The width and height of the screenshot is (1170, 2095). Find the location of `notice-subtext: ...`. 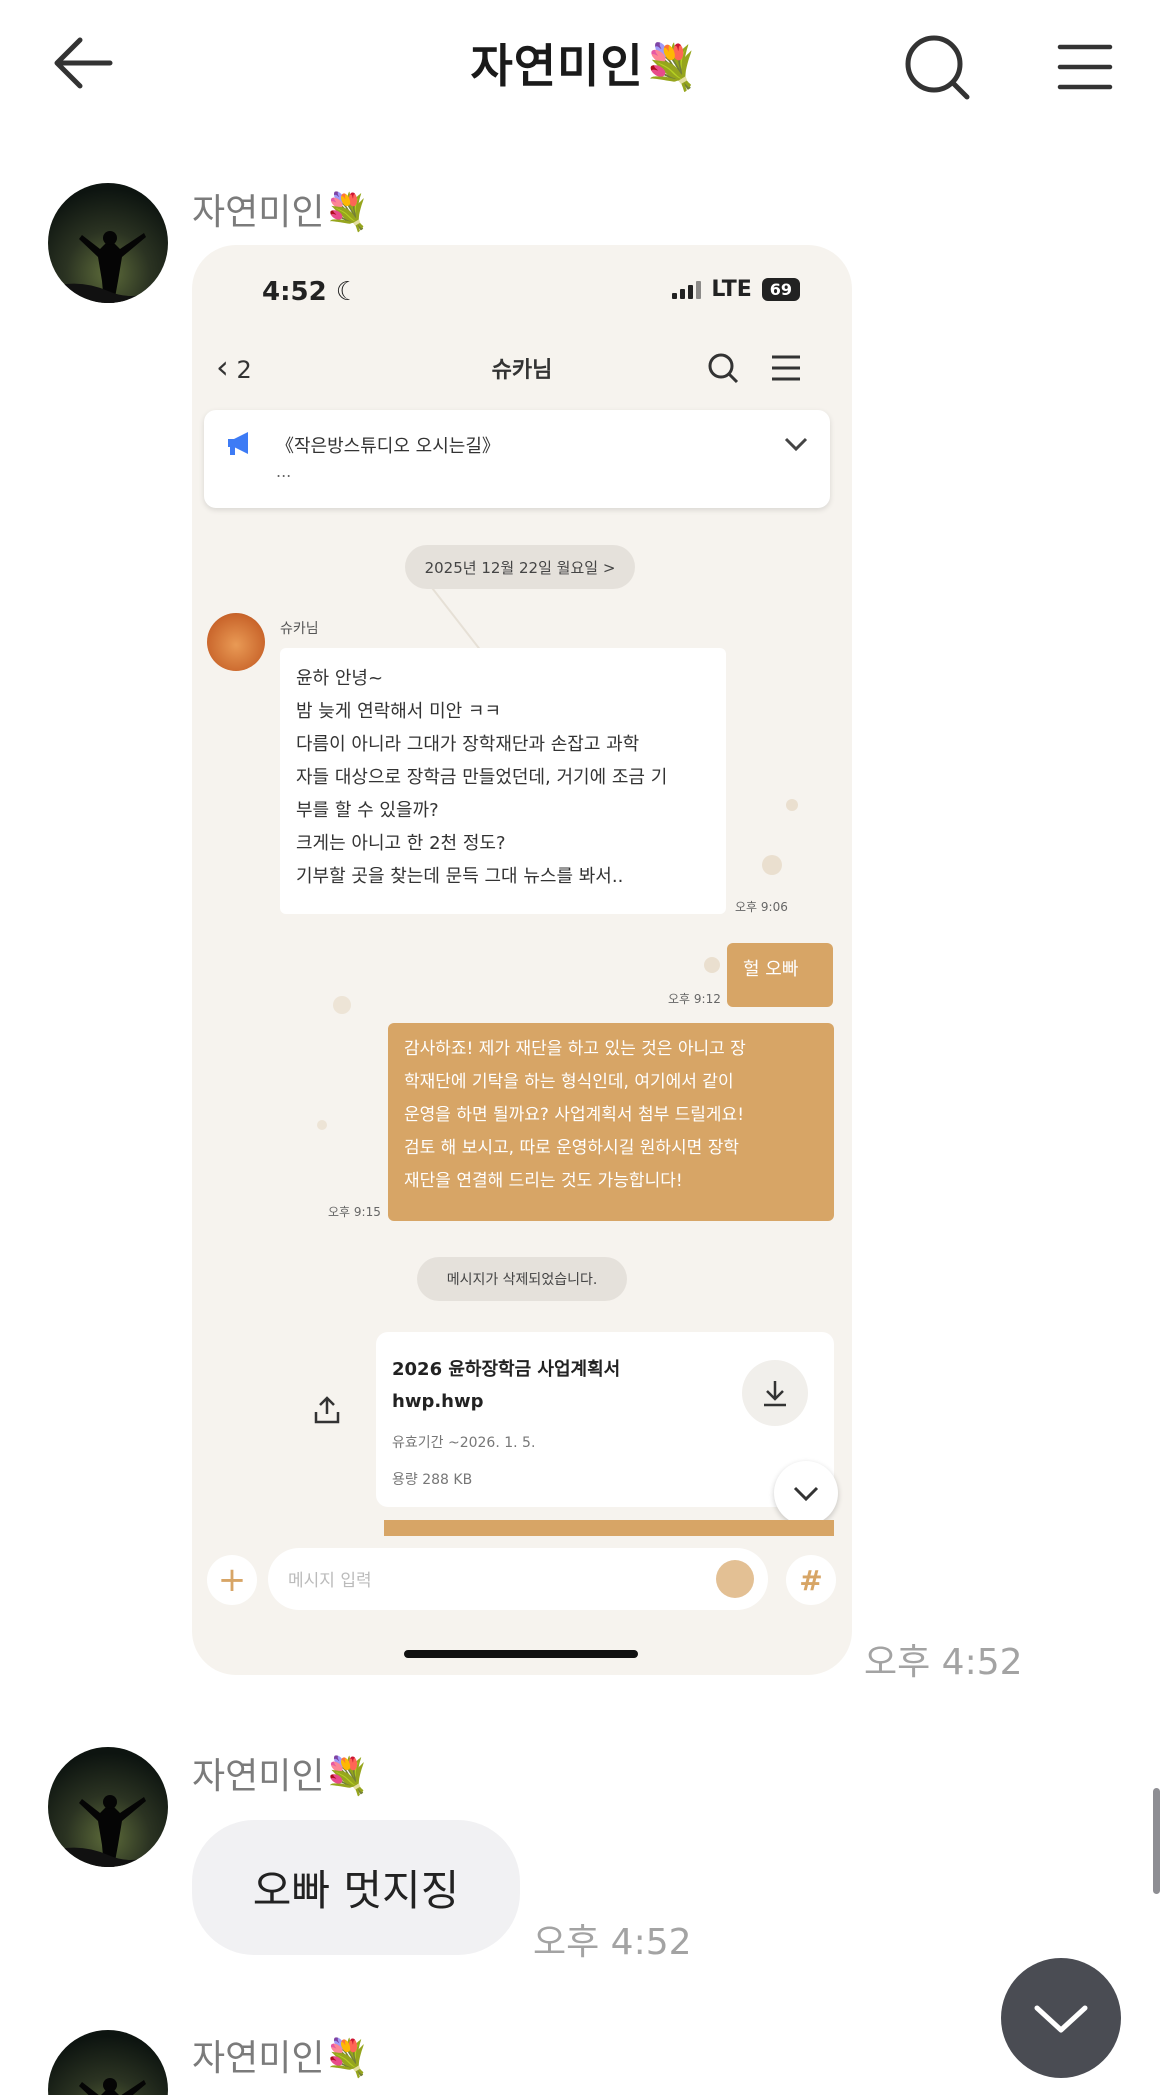

notice-subtext: ... is located at coordinates (284, 471).